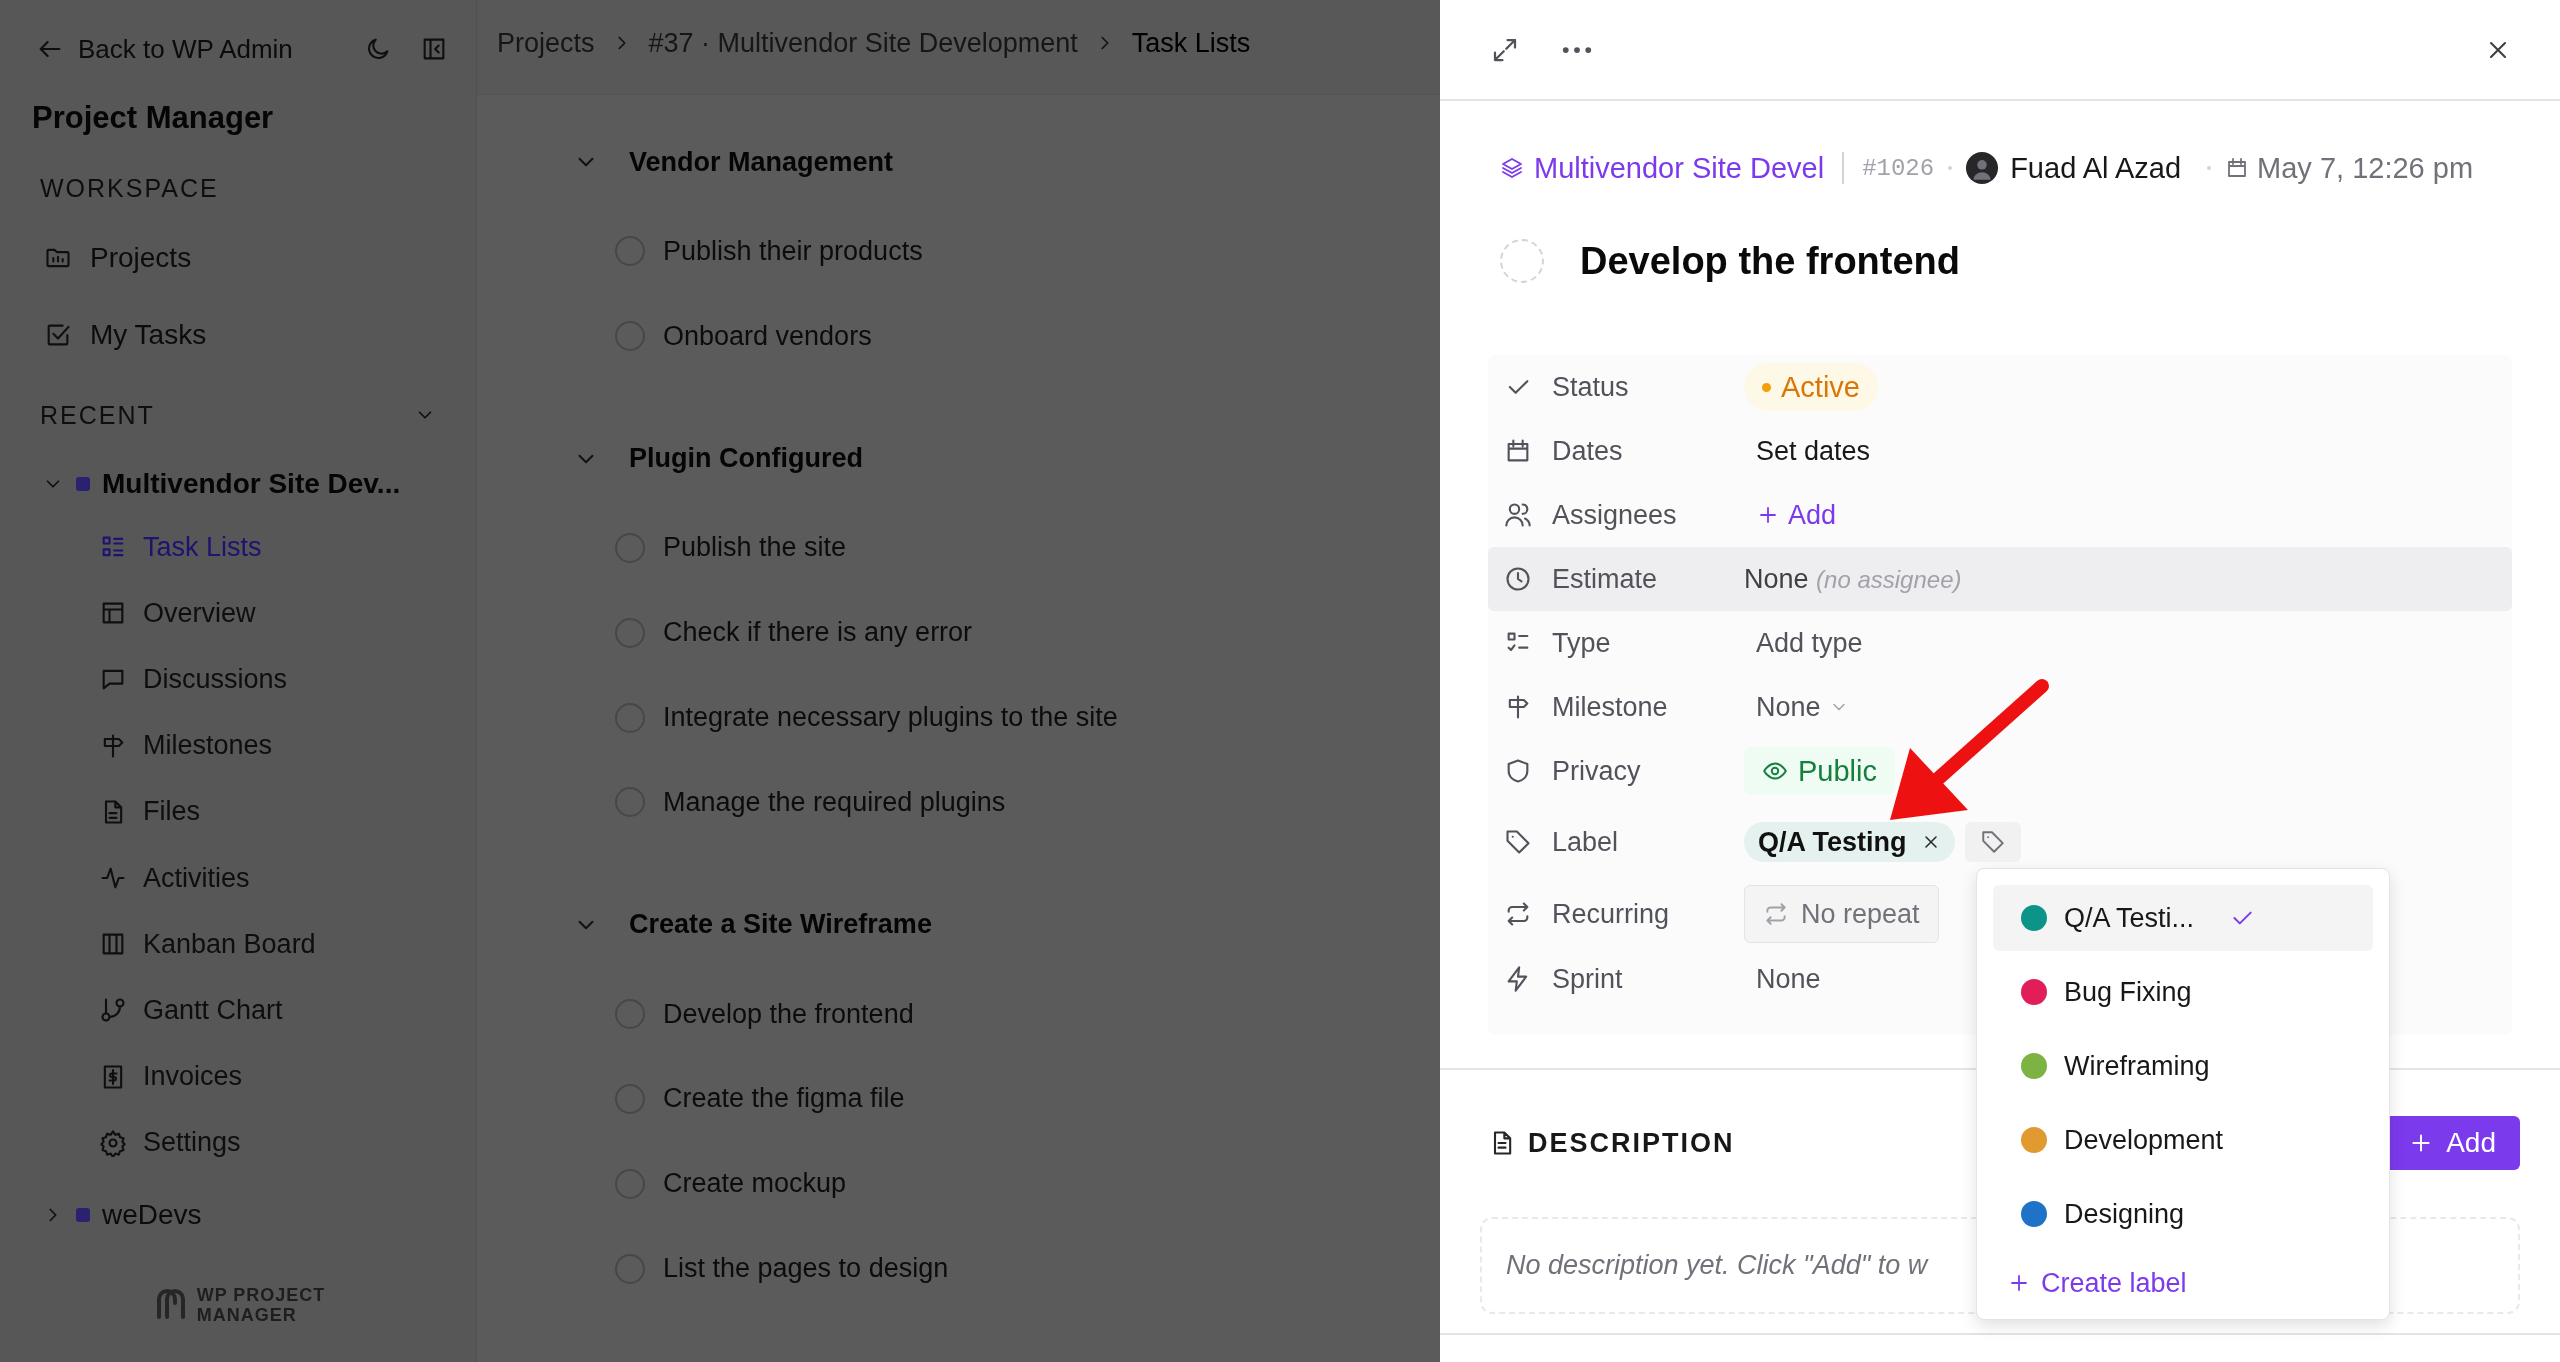  Describe the element at coordinates (152, 1214) in the screenshot. I see `project-name: weDevs` at that location.